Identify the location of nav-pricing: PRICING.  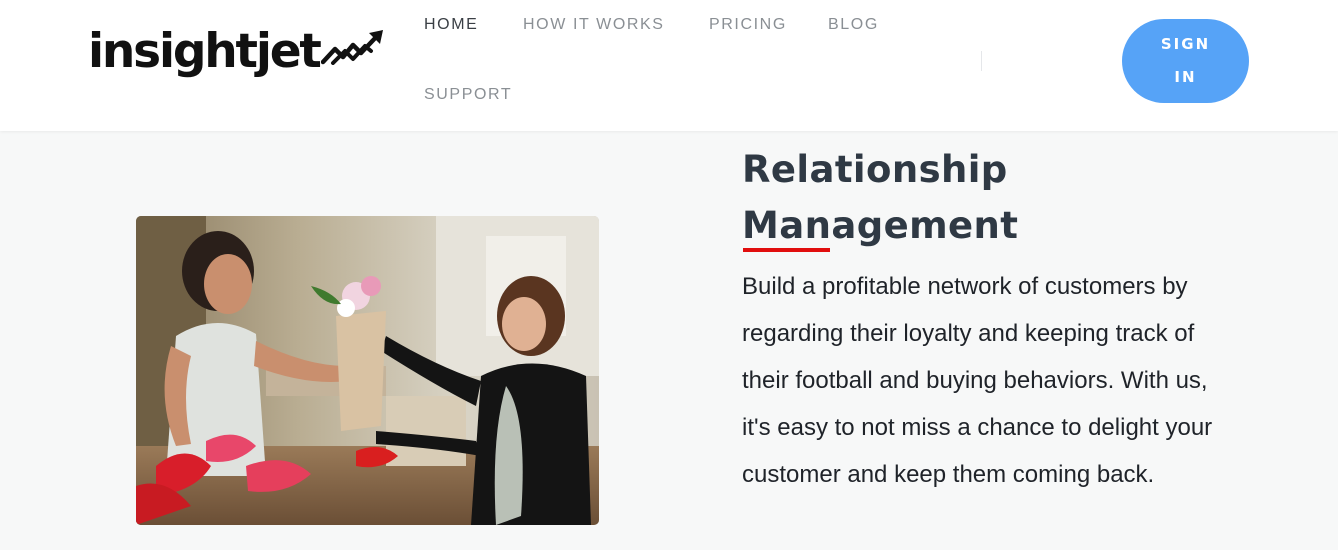
(748, 25).